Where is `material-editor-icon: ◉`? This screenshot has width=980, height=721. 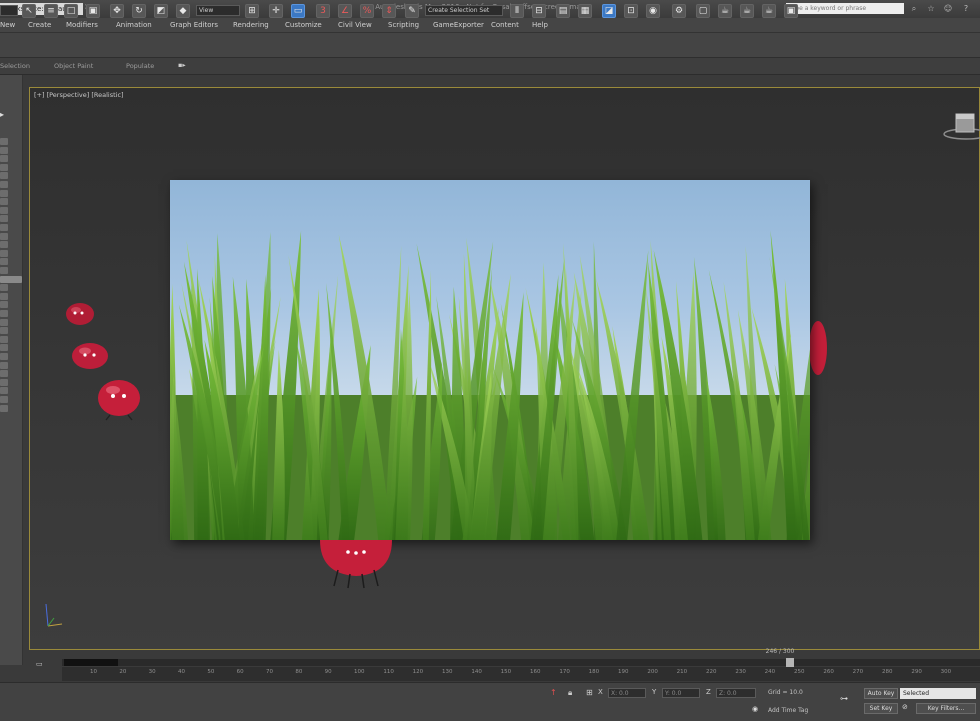 material-editor-icon: ◉ is located at coordinates (653, 11).